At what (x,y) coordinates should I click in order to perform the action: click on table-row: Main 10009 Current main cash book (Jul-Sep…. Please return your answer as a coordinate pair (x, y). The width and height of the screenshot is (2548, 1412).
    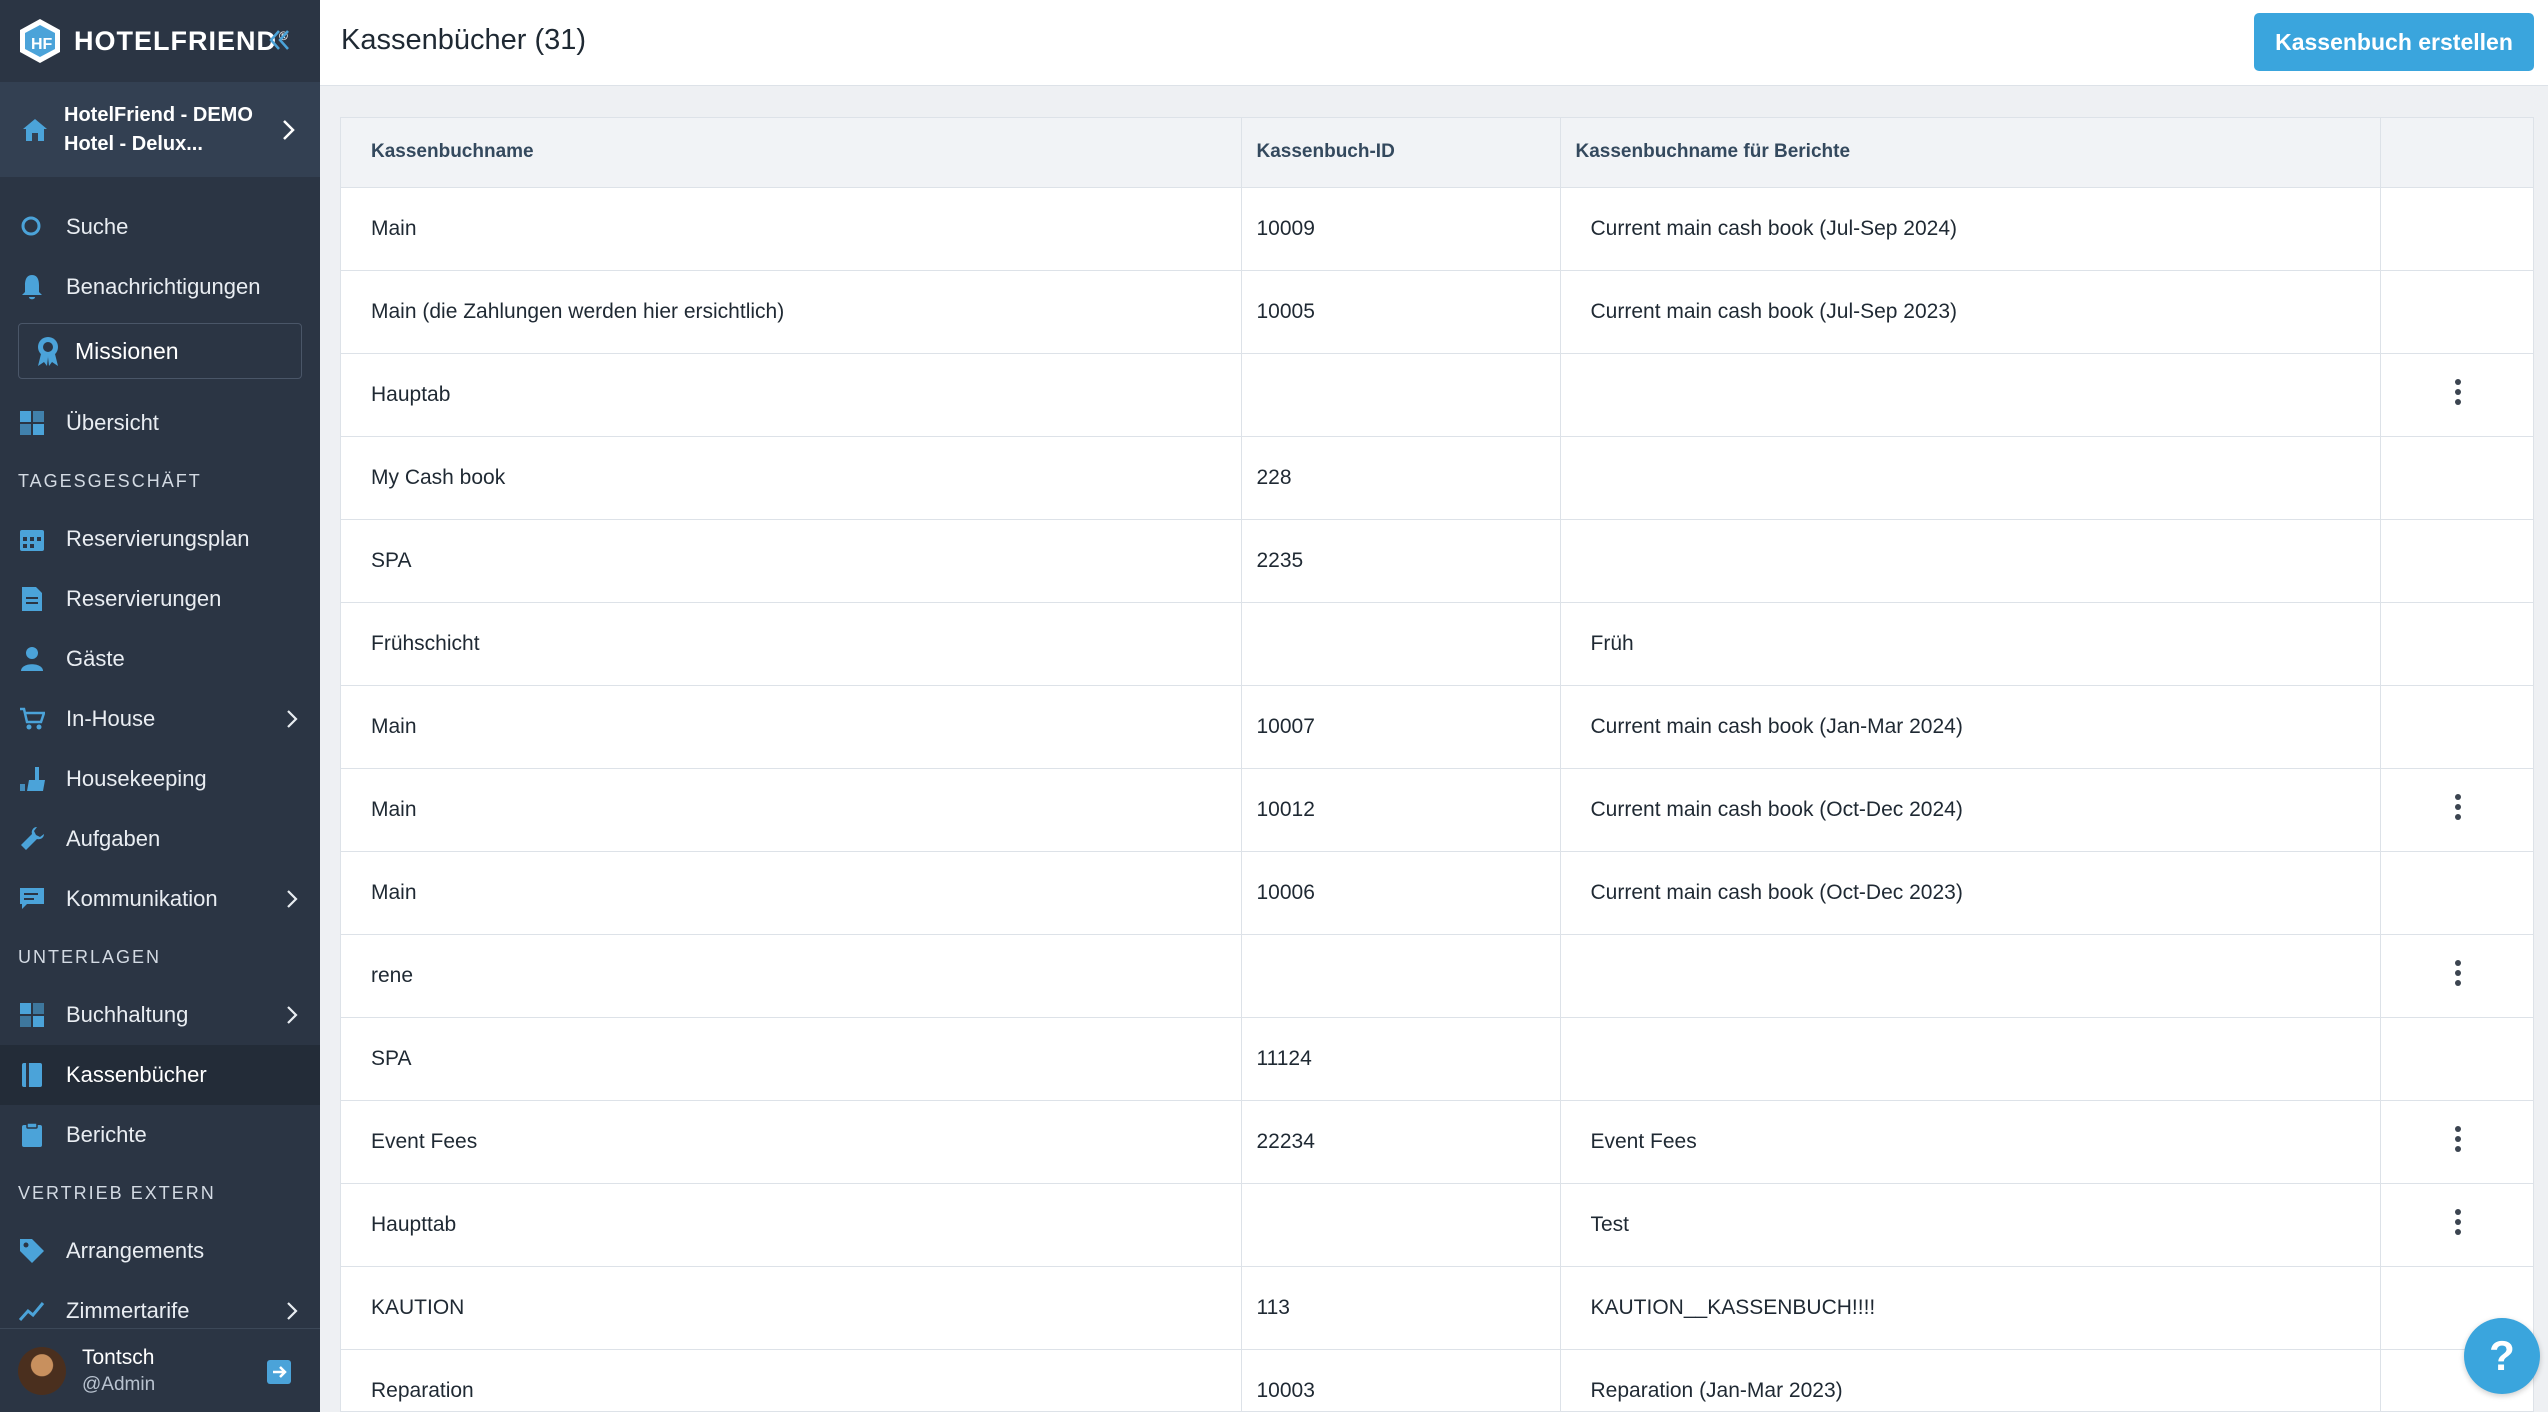
    Looking at the image, I should click on (1437, 229).